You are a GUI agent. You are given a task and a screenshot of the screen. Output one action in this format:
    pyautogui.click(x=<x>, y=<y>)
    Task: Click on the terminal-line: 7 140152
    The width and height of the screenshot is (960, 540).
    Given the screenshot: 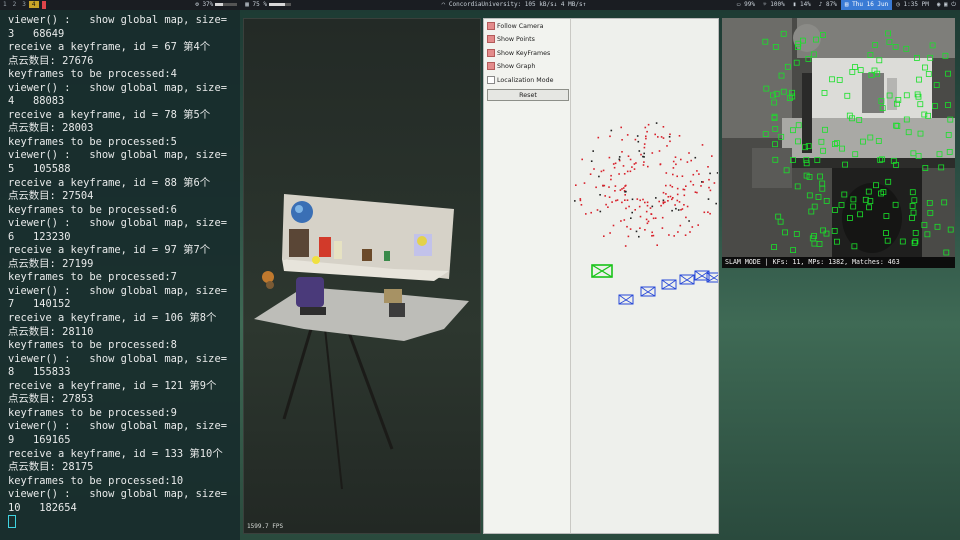 What is the action you would take?
    pyautogui.click(x=39, y=304)
    